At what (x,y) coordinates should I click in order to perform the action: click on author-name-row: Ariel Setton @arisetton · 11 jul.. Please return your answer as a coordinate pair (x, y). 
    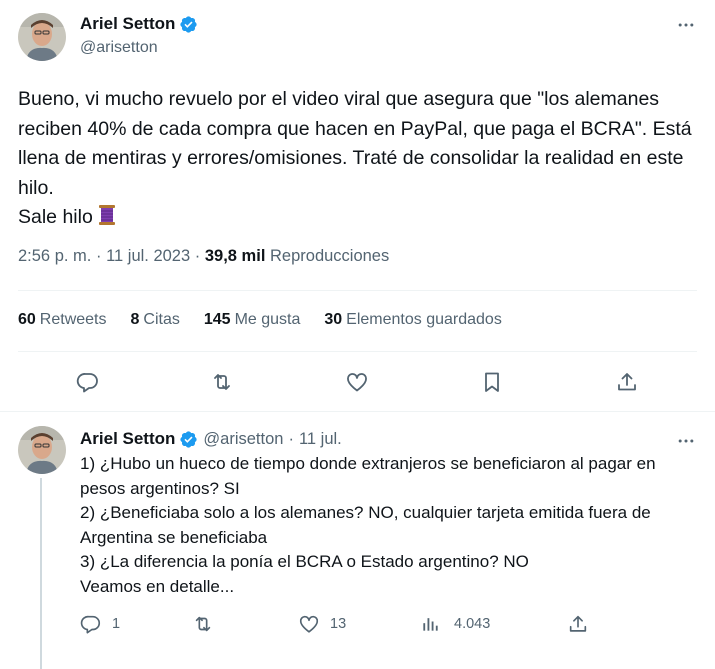
    Looking at the image, I should click on (211, 439).